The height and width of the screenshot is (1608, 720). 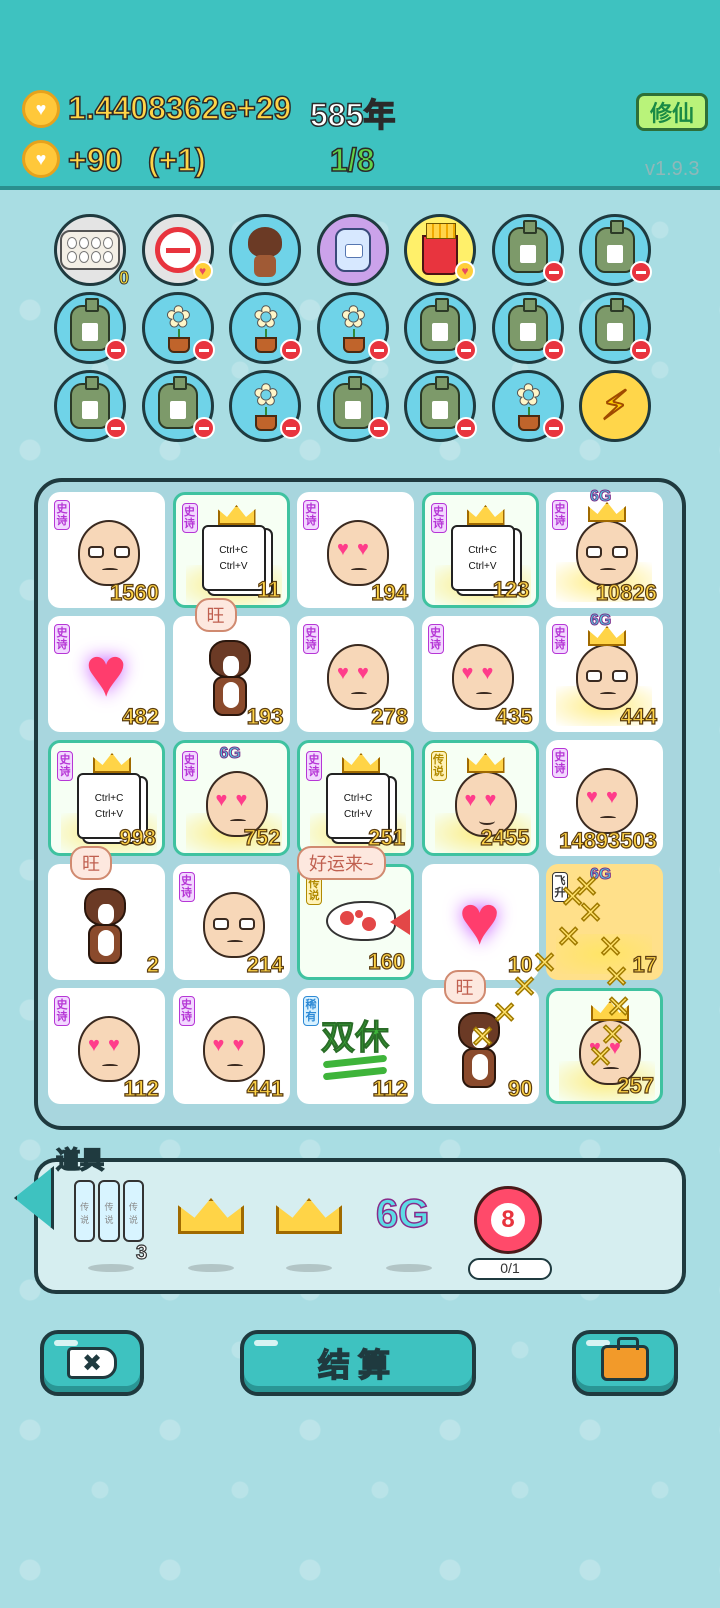 What do you see at coordinates (672, 112) in the screenshot?
I see `xiuxian-button: 修仙` at bounding box center [672, 112].